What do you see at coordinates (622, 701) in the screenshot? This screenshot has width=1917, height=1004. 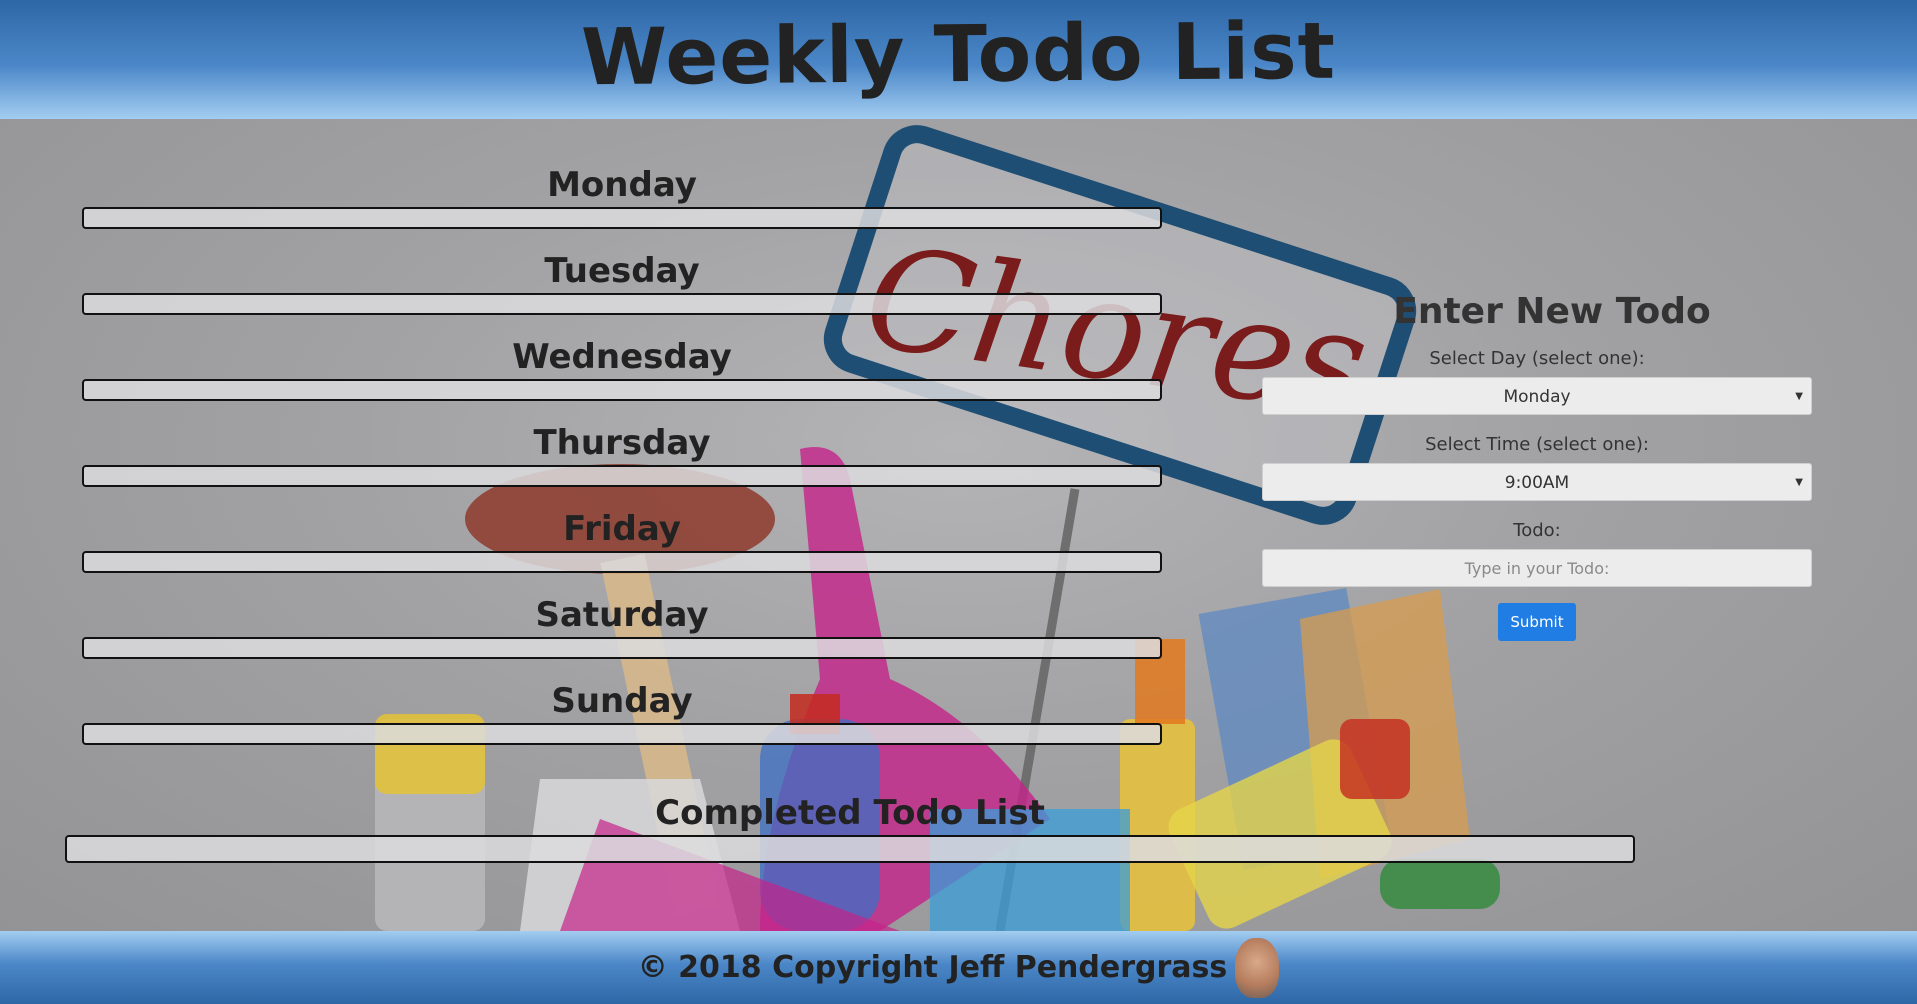 I see `day-label: Sunday` at bounding box center [622, 701].